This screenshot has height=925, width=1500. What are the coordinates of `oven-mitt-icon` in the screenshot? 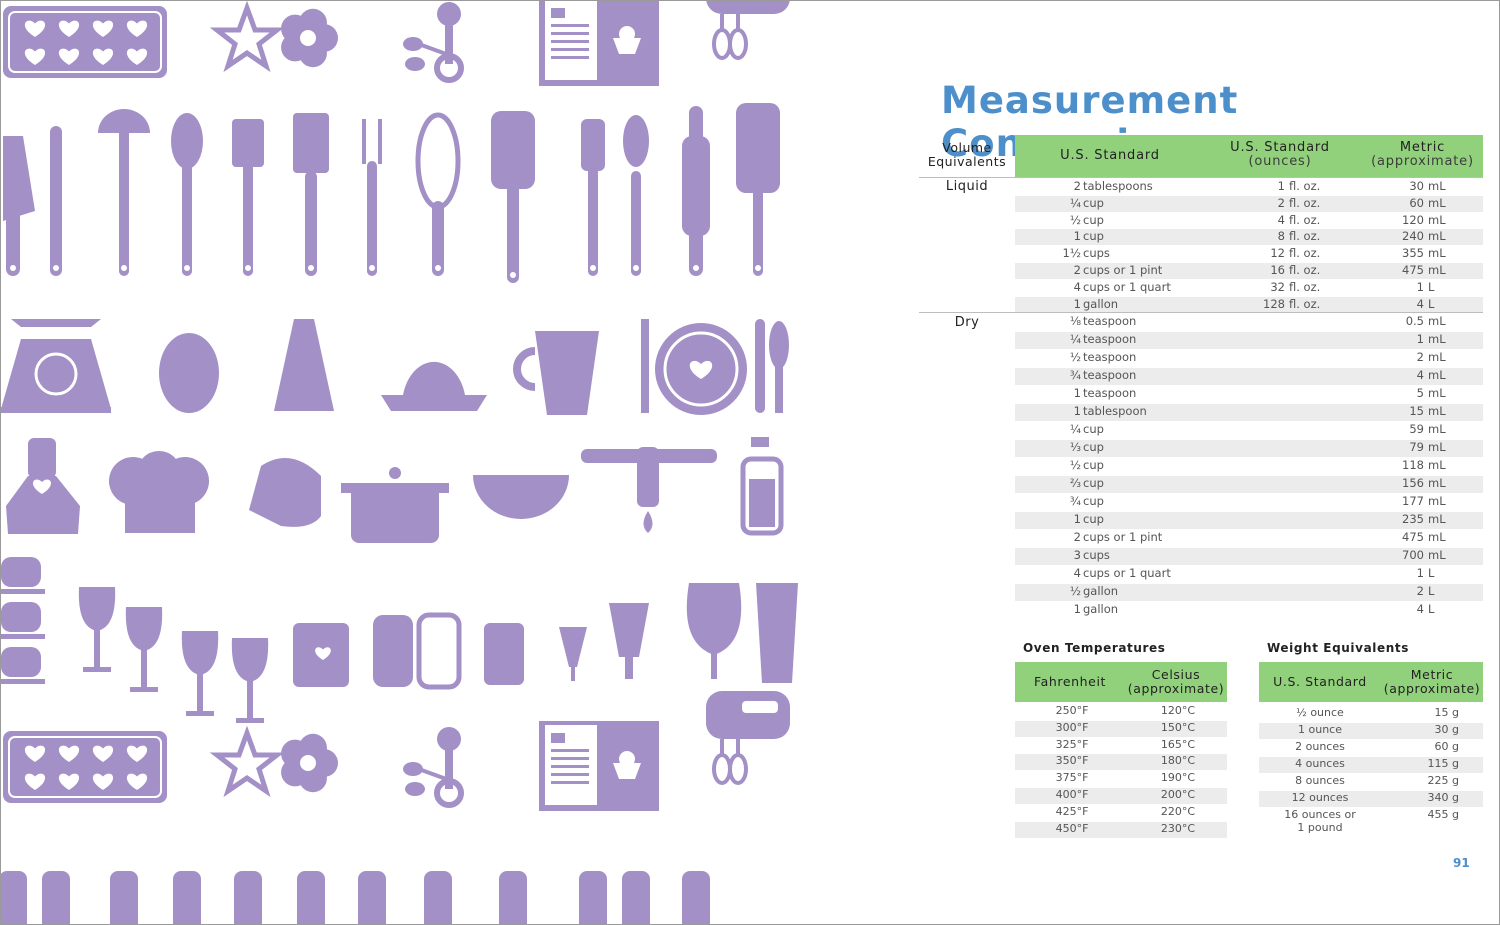 It's located at (285, 492).